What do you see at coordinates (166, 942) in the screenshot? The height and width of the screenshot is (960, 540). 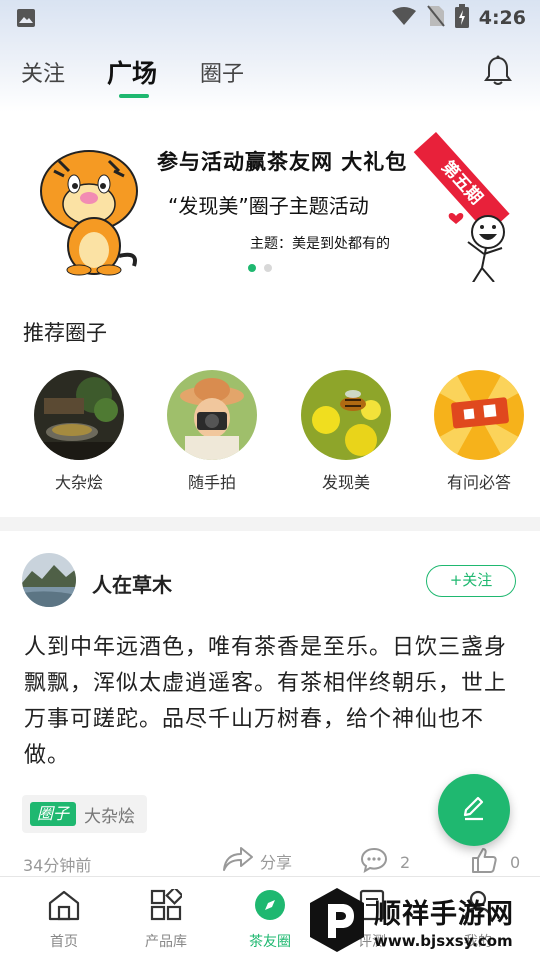 I see `nav-label: 产品库` at bounding box center [166, 942].